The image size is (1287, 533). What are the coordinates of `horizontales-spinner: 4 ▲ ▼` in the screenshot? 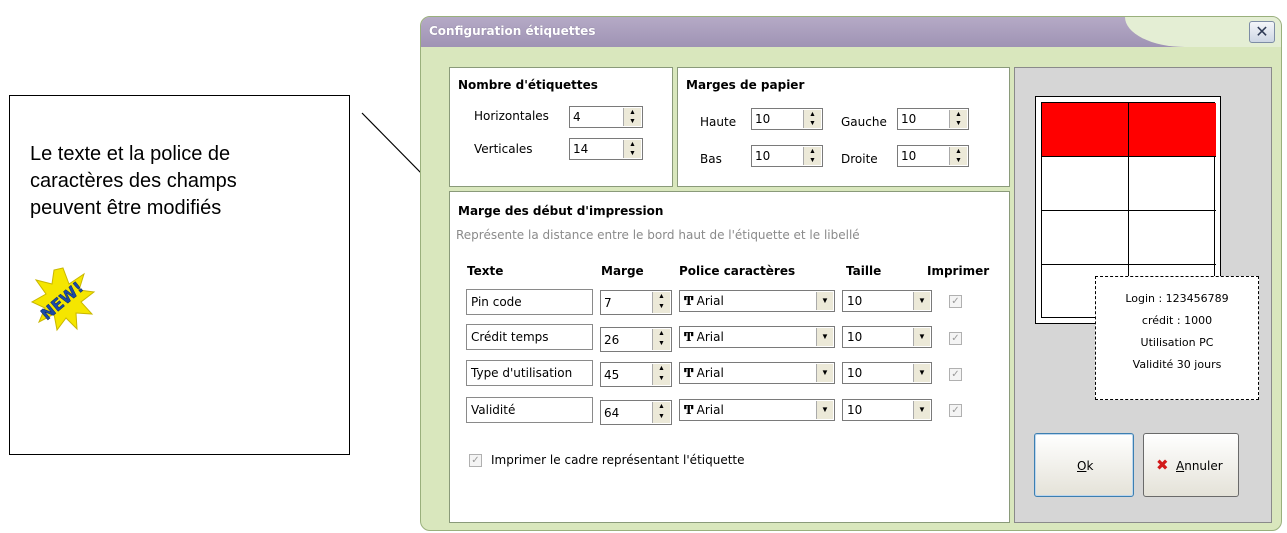 It's located at (606, 117).